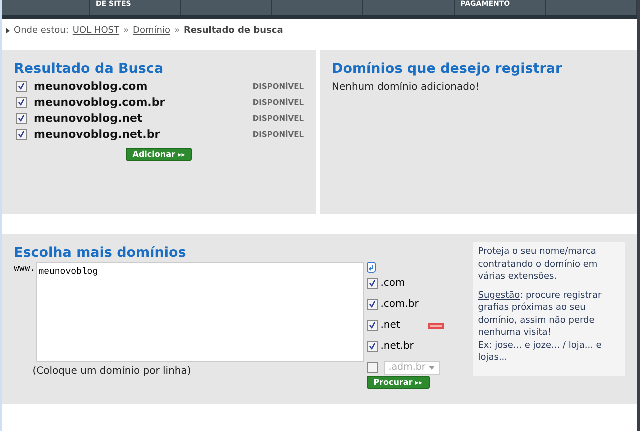 Image resolution: width=640 pixels, height=431 pixels. What do you see at coordinates (89, 118) in the screenshot?
I see `domain-name: meunovoblog.net` at bounding box center [89, 118].